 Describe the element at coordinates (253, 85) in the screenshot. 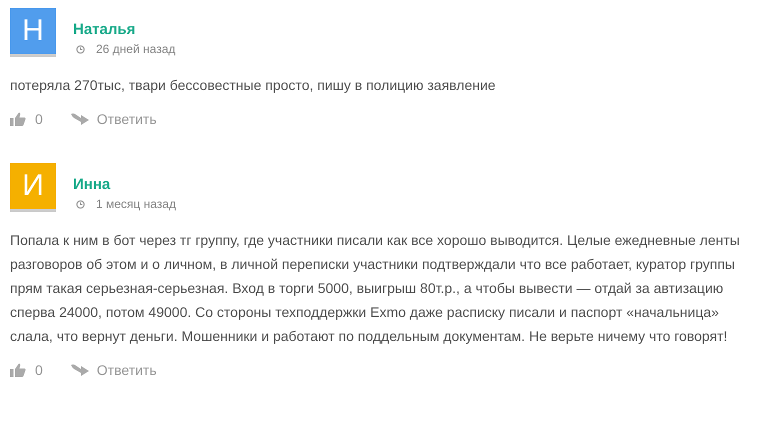

I see `comment-text: потеряла 270тыс, твари бессовестные просто, пишу в полицию заявление` at that location.